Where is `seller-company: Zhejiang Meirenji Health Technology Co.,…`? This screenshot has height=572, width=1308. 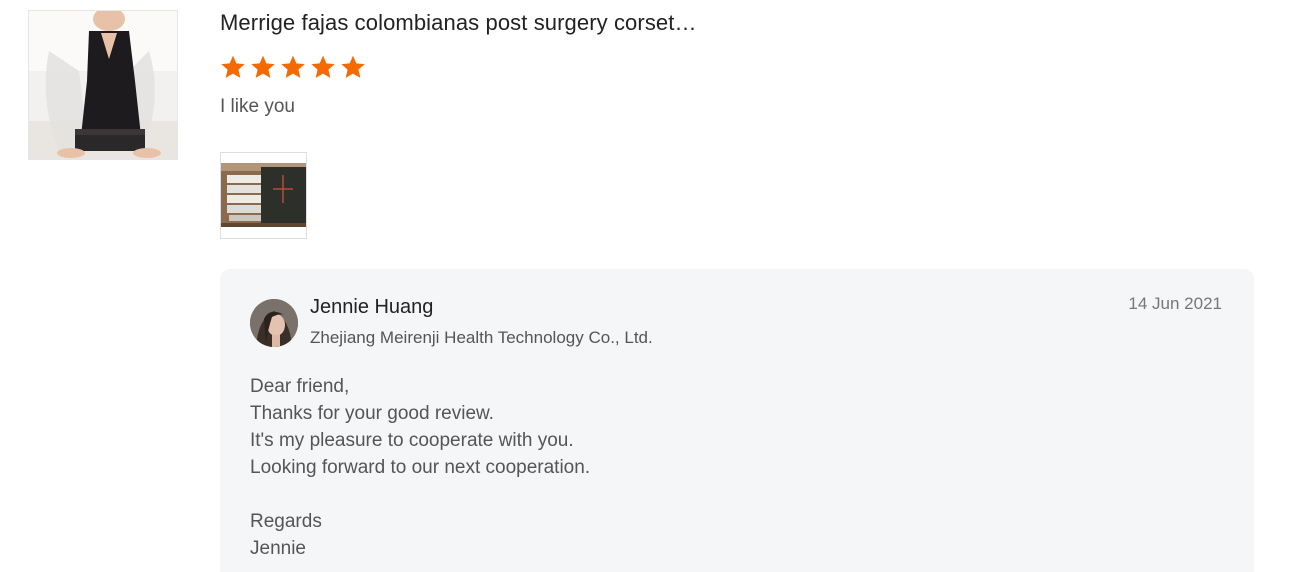
seller-company: Zhejiang Meirenji Health Technology Co.,… is located at coordinates (481, 338).